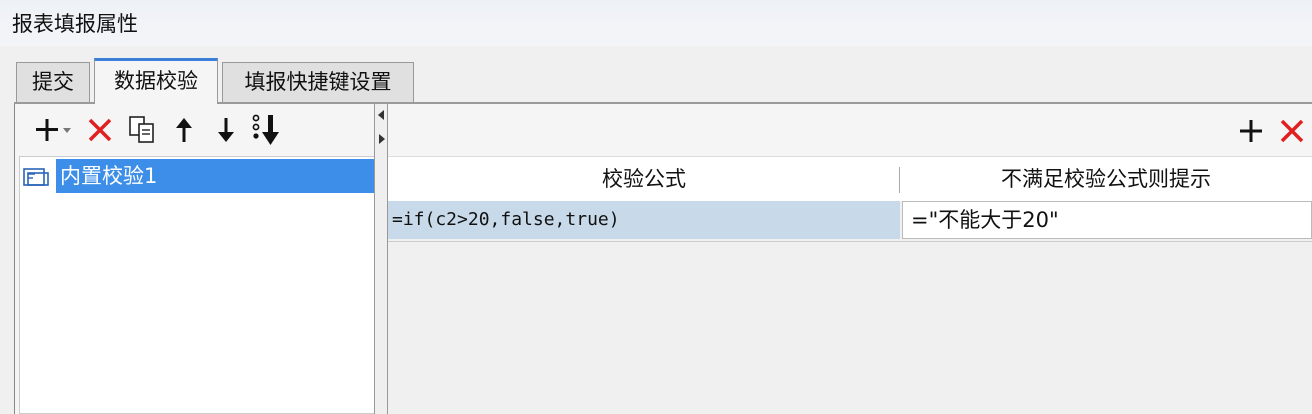 The width and height of the screenshot is (1312, 414). Describe the element at coordinates (382, 139) in the screenshot. I see `expand-right-icon` at that location.